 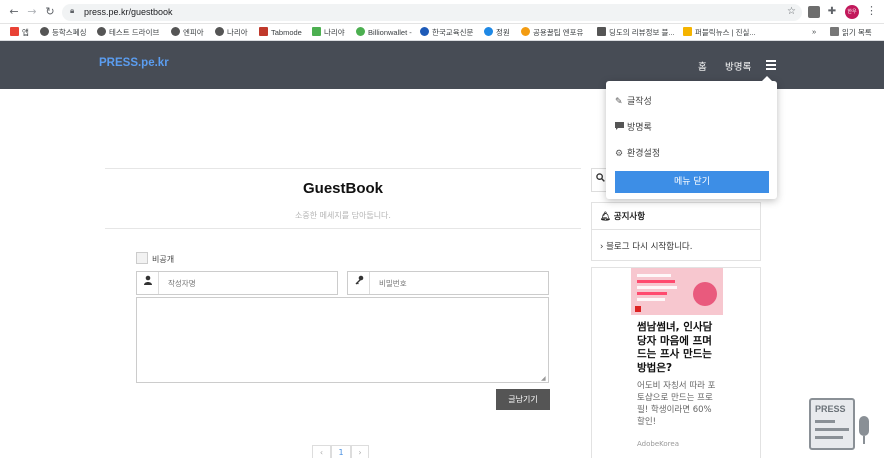 What do you see at coordinates (649, 247) in the screenshot?
I see `notice-item-label: 블로그 다시 시작합니다.` at bounding box center [649, 247].